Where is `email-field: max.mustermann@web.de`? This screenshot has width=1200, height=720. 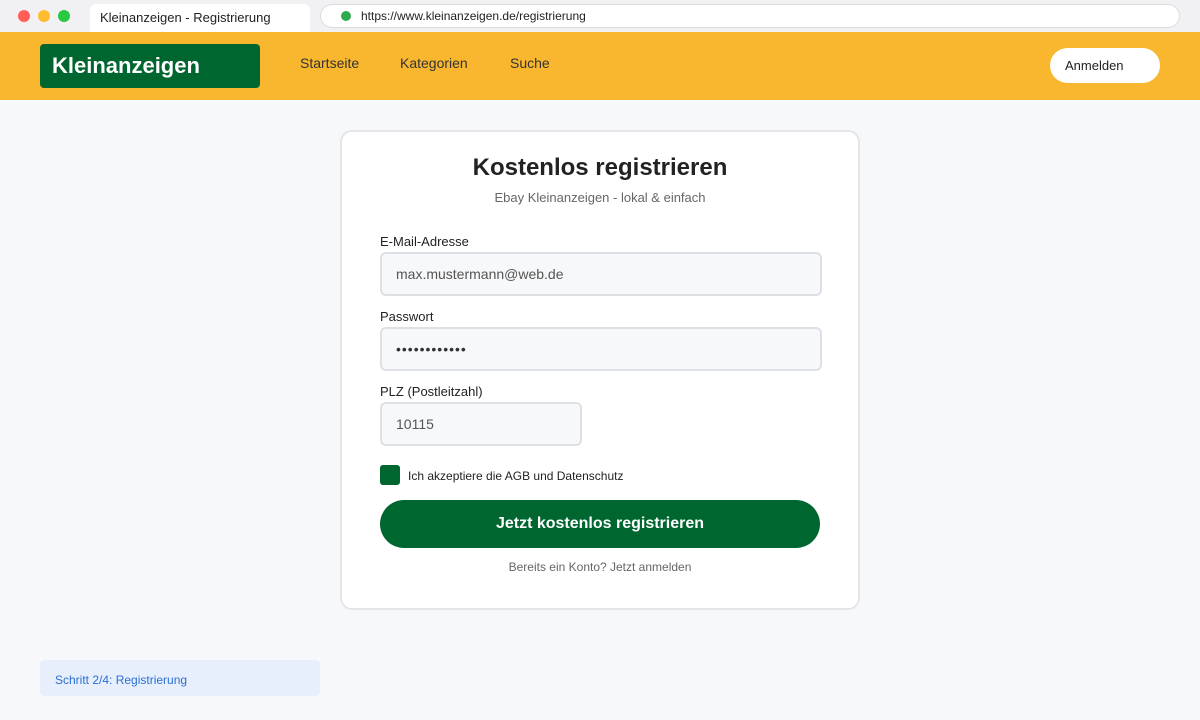
email-field: max.mustermann@web.de is located at coordinates (601, 274).